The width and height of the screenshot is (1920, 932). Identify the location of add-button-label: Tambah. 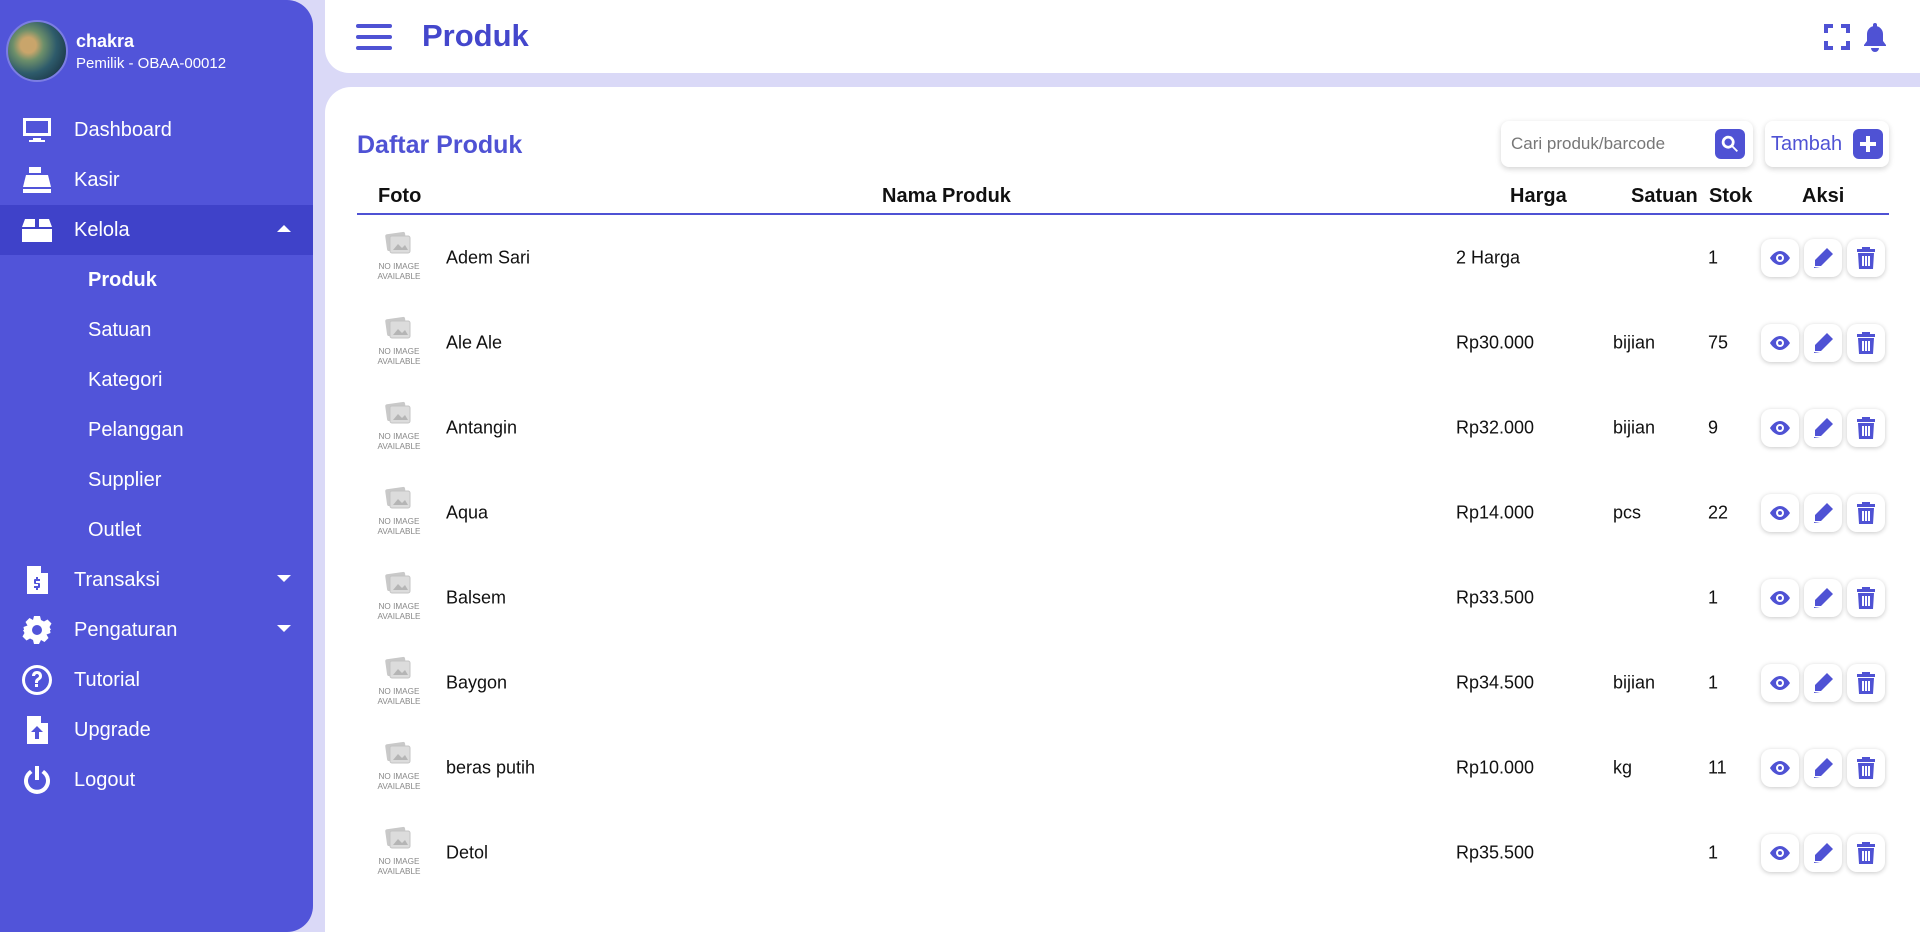
(1807, 143).